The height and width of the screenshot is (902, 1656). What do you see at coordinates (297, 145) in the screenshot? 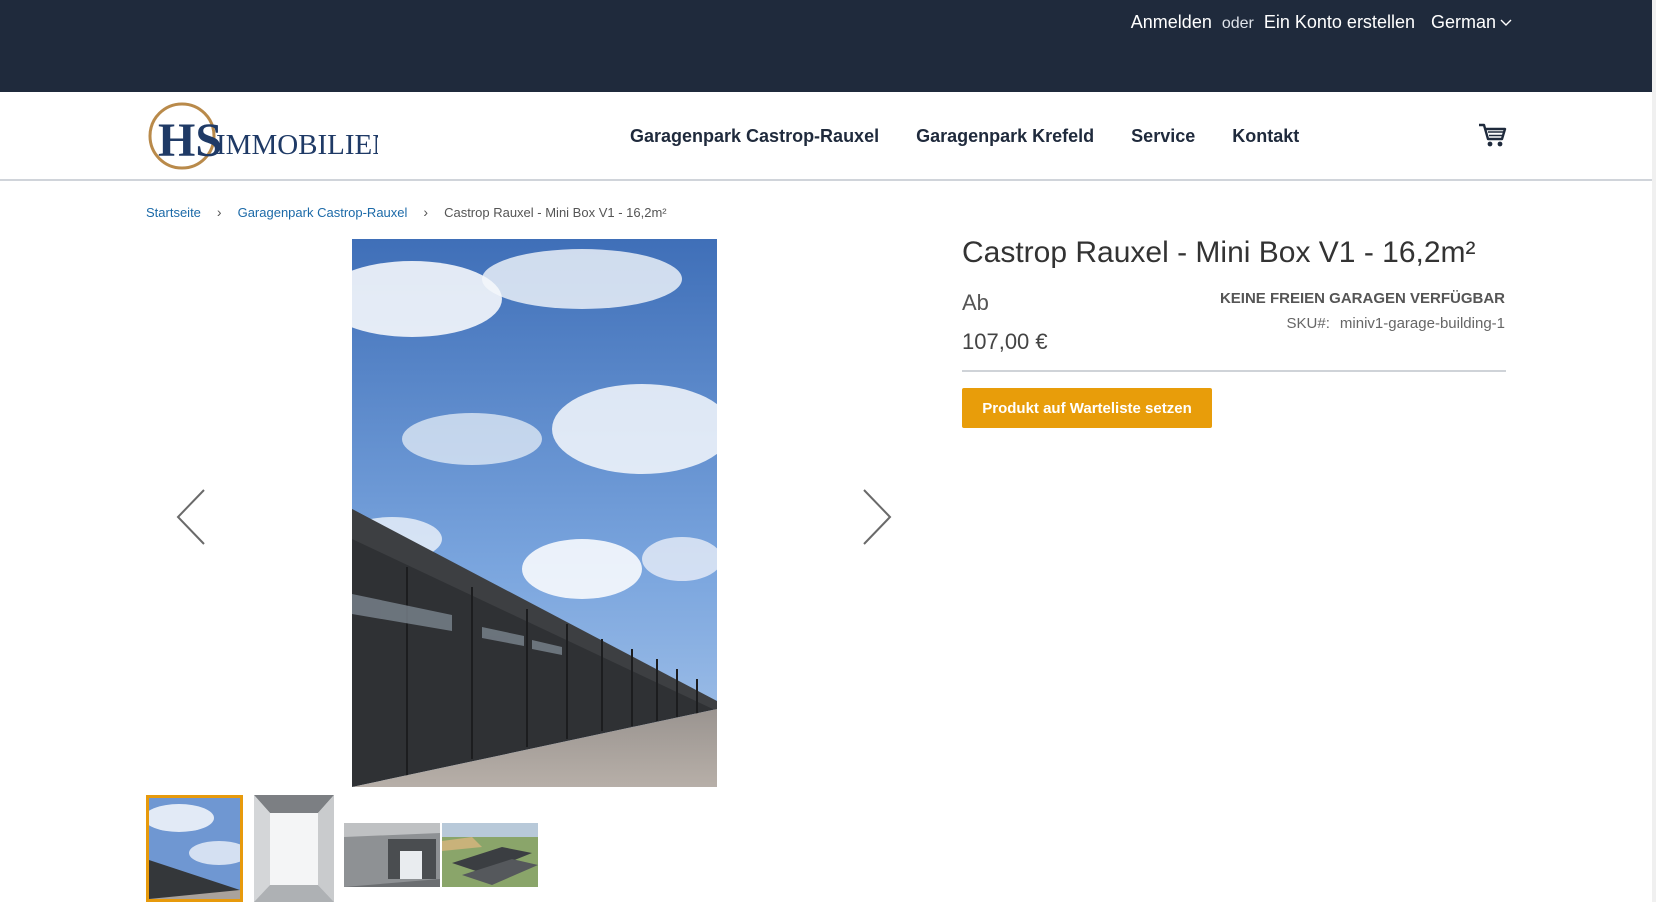
I see `logo-text: IMMOBILIEN` at bounding box center [297, 145].